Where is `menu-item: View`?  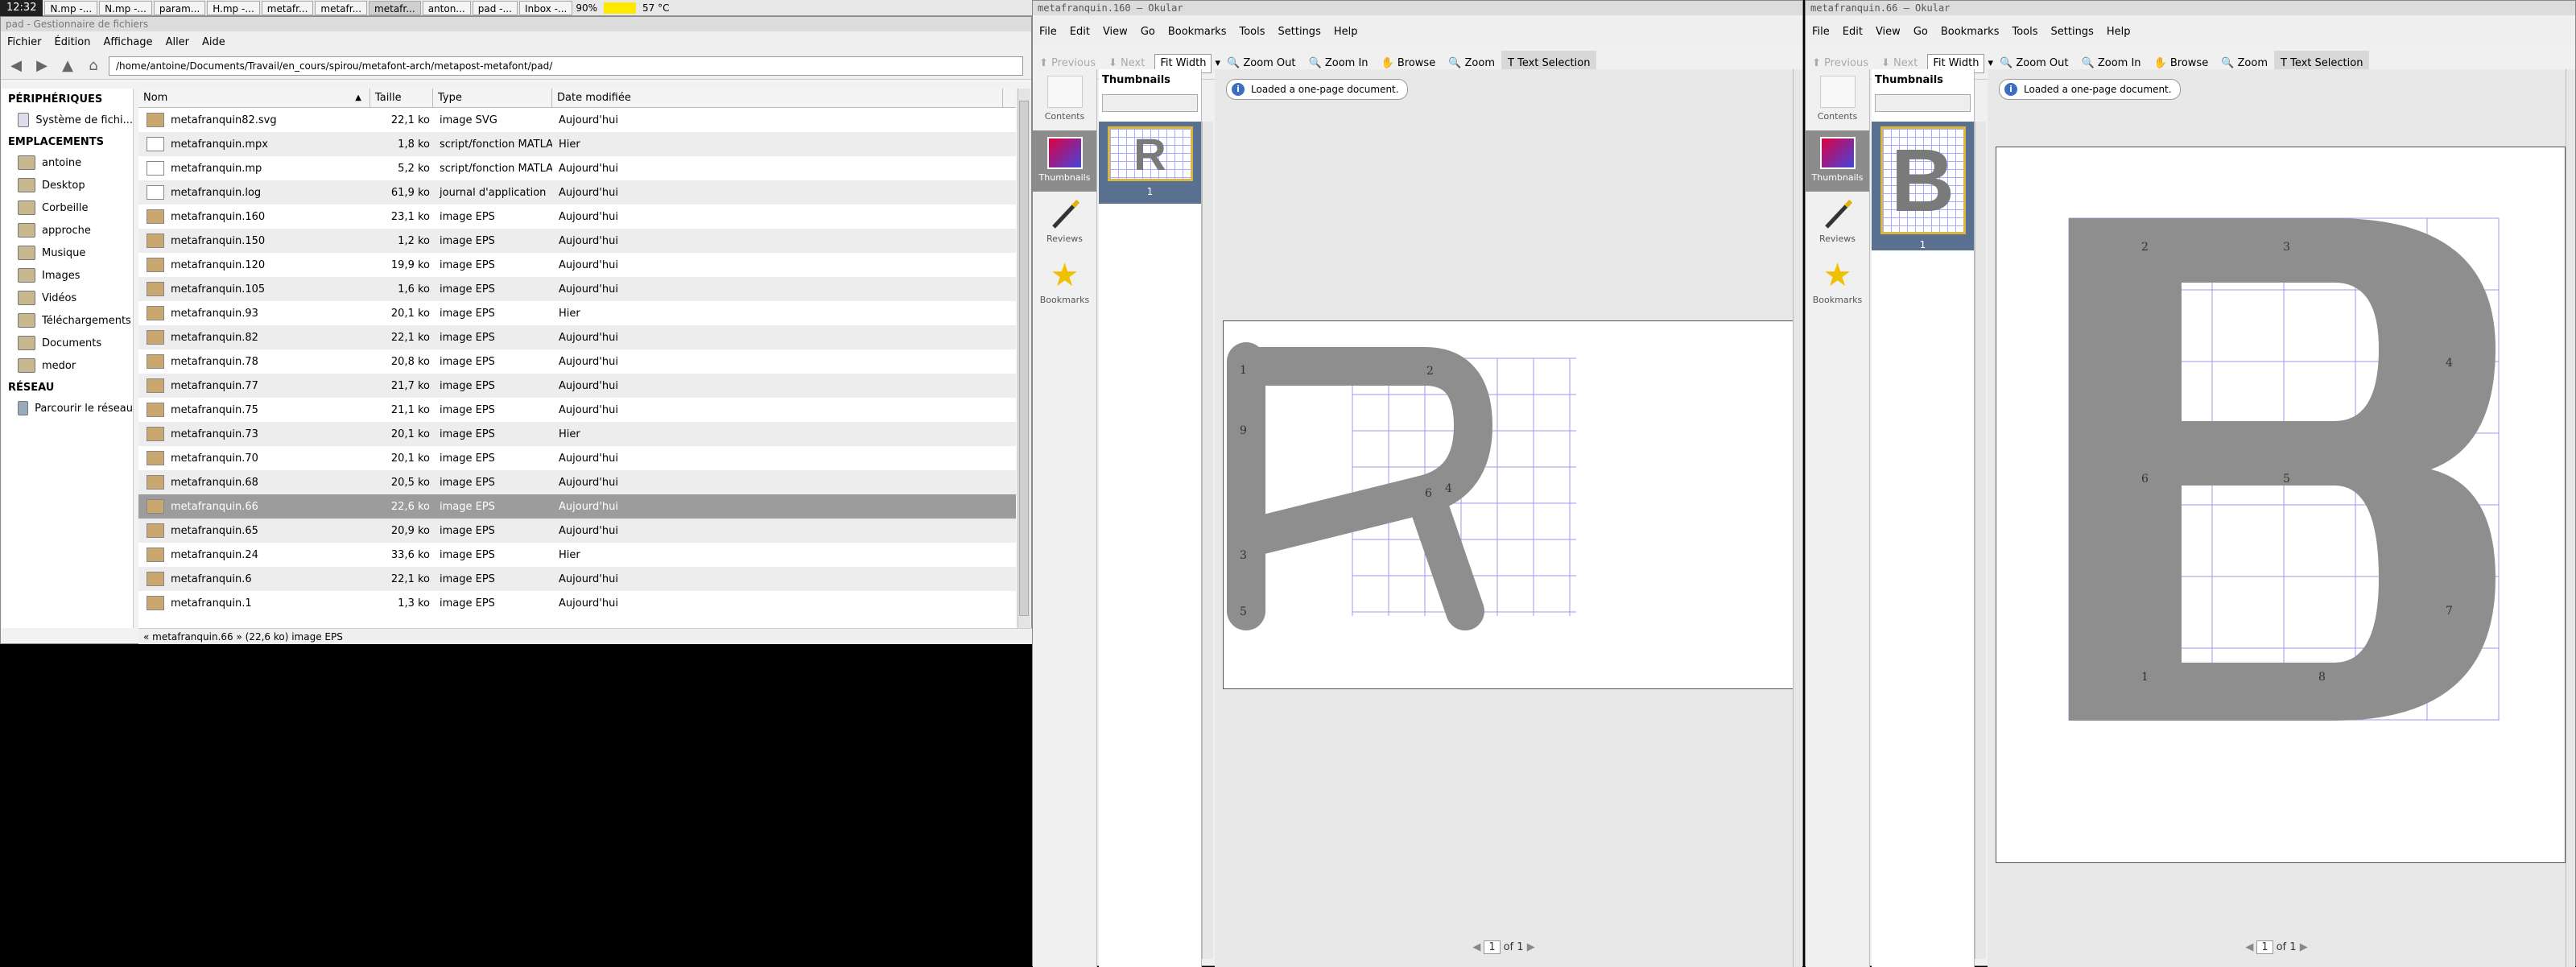
menu-item: View is located at coordinates (1115, 32).